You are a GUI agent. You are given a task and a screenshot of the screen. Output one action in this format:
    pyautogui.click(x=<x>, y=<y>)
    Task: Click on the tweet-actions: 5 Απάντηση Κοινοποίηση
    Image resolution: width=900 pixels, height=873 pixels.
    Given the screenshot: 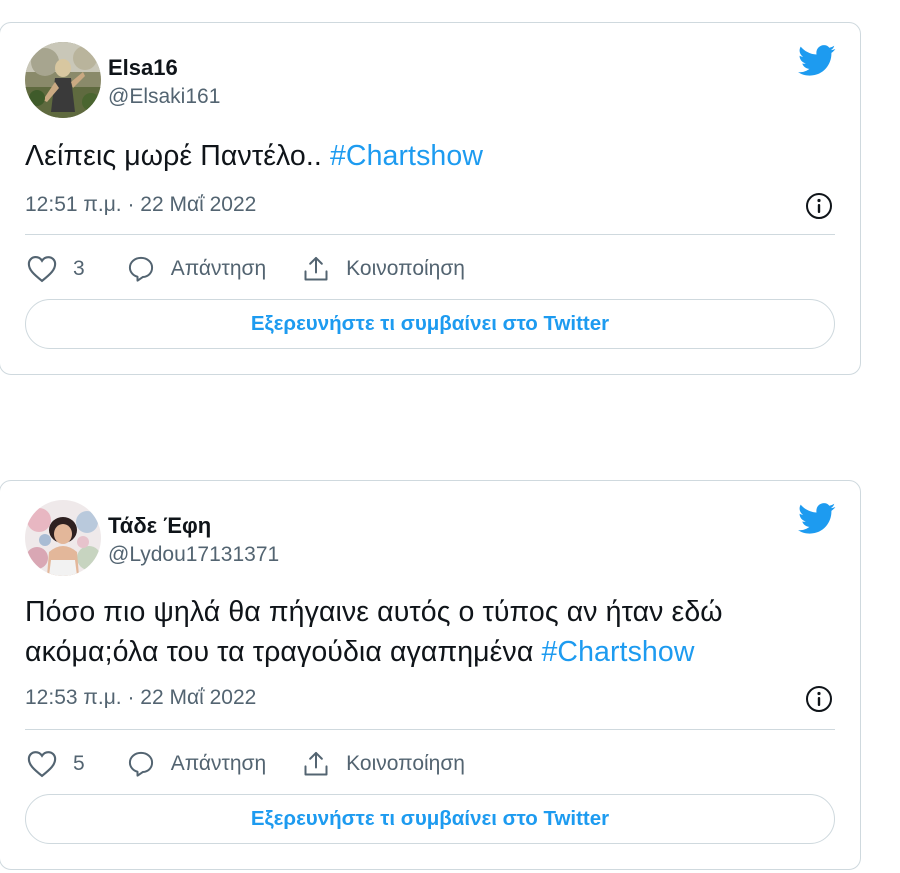 What is the action you would take?
    pyautogui.click(x=264, y=764)
    